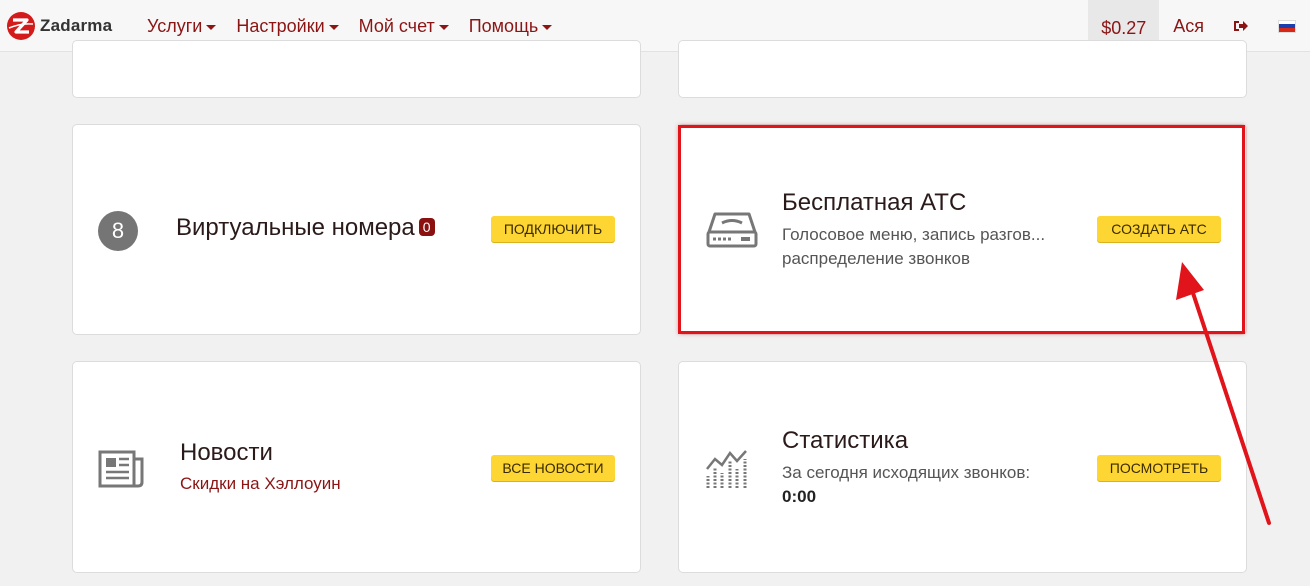  What do you see at coordinates (226, 452) in the screenshot?
I see `news-title: Новости` at bounding box center [226, 452].